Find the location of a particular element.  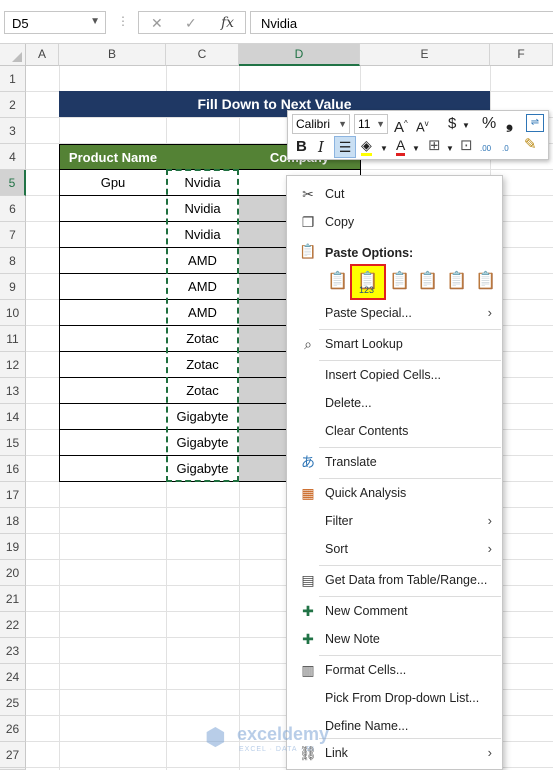

paste-formatting-icon: 📋 is located at coordinates (457, 281).